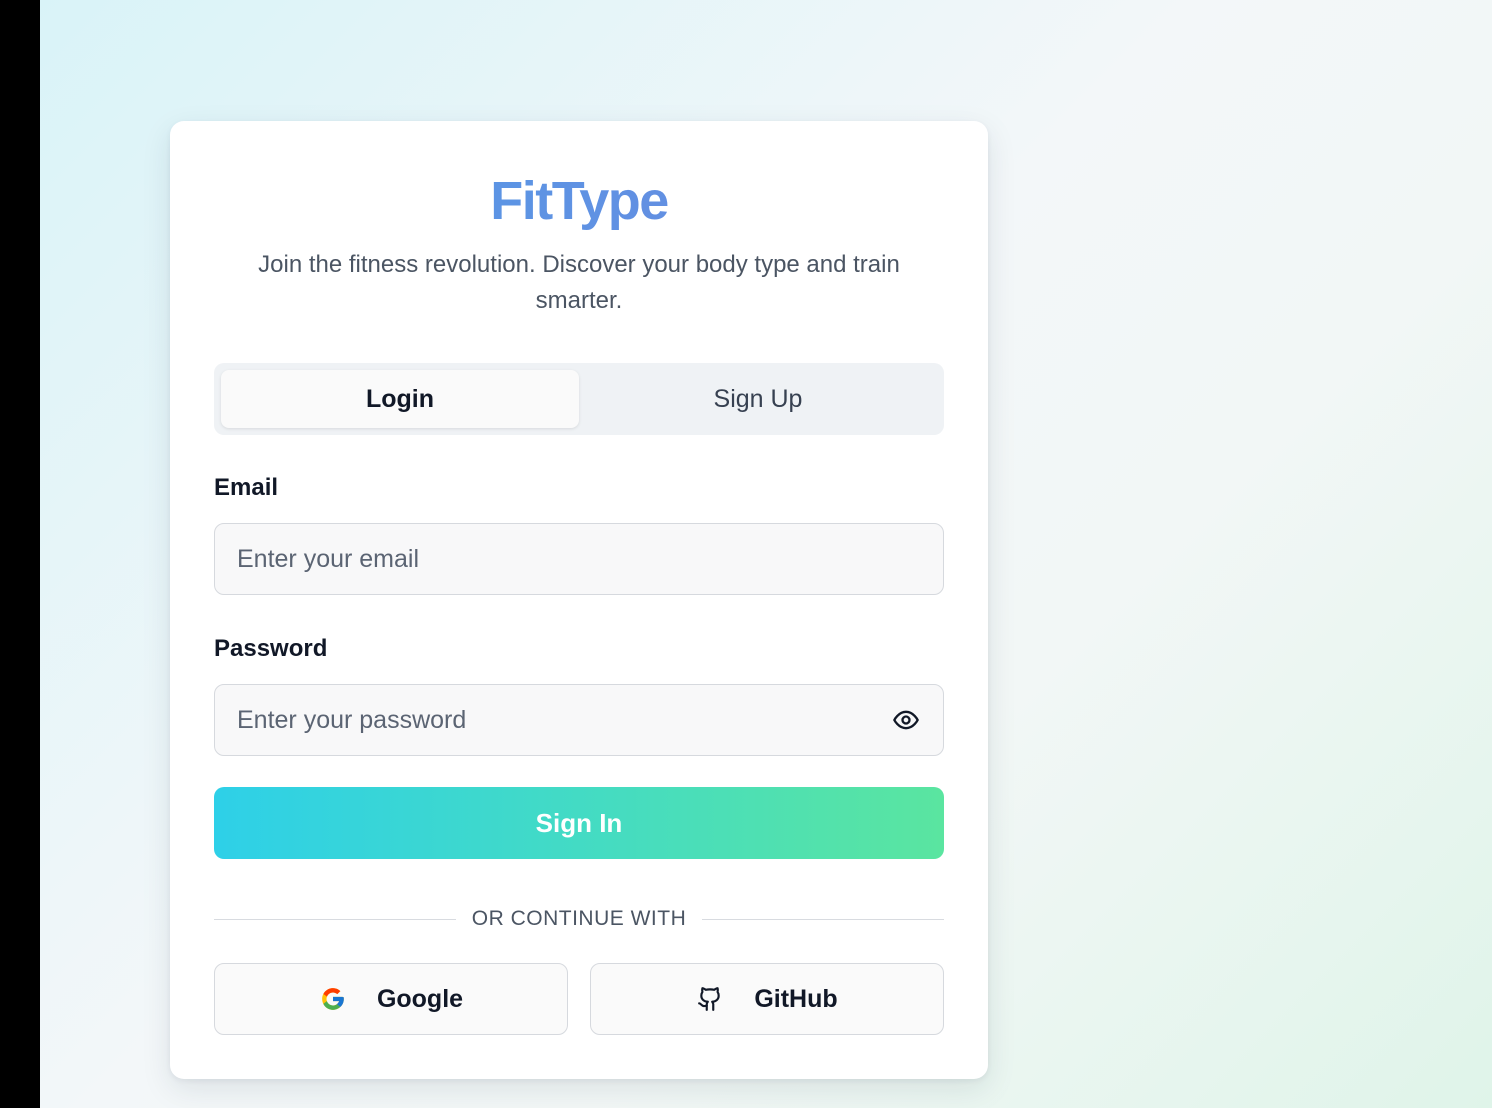 This screenshot has width=1492, height=1108. Describe the element at coordinates (335, 919) in the screenshot. I see `divider-line-left` at that location.